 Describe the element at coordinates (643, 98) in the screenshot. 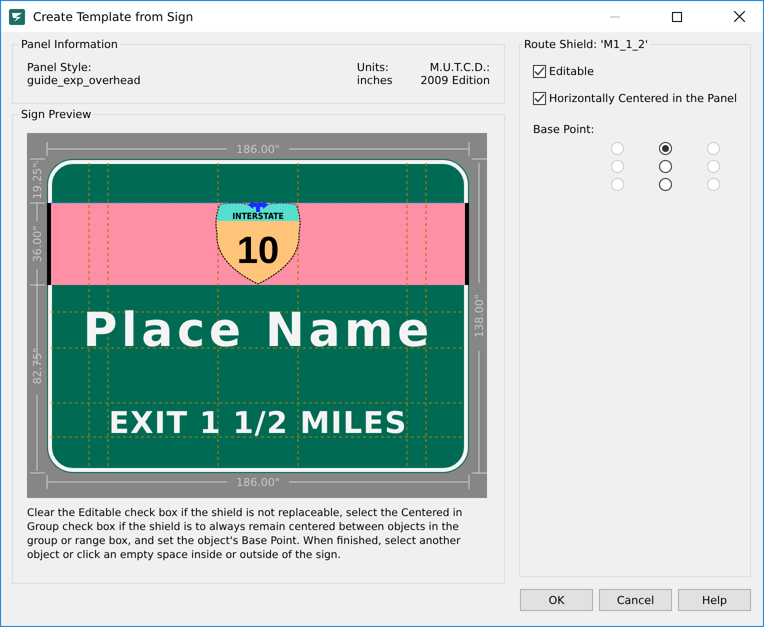

I see `checkbox-label: Horizontally Centered in the Panel` at that location.